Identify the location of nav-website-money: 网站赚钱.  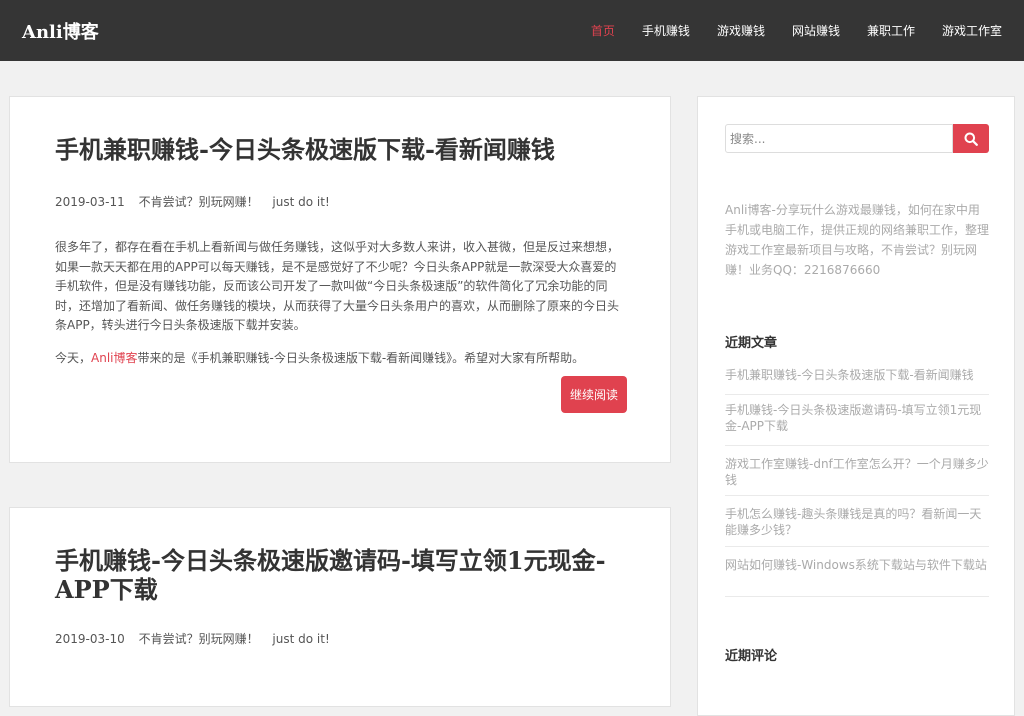
(816, 30).